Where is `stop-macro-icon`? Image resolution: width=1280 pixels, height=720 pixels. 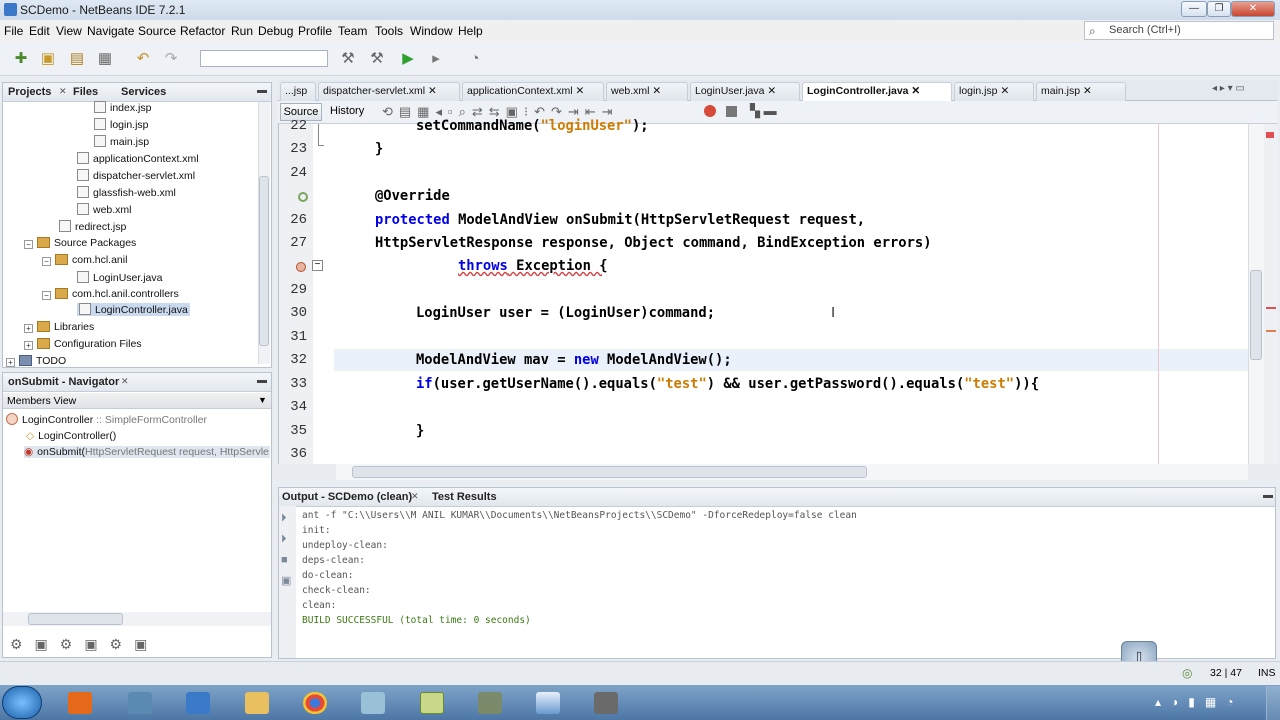 stop-macro-icon is located at coordinates (731, 111).